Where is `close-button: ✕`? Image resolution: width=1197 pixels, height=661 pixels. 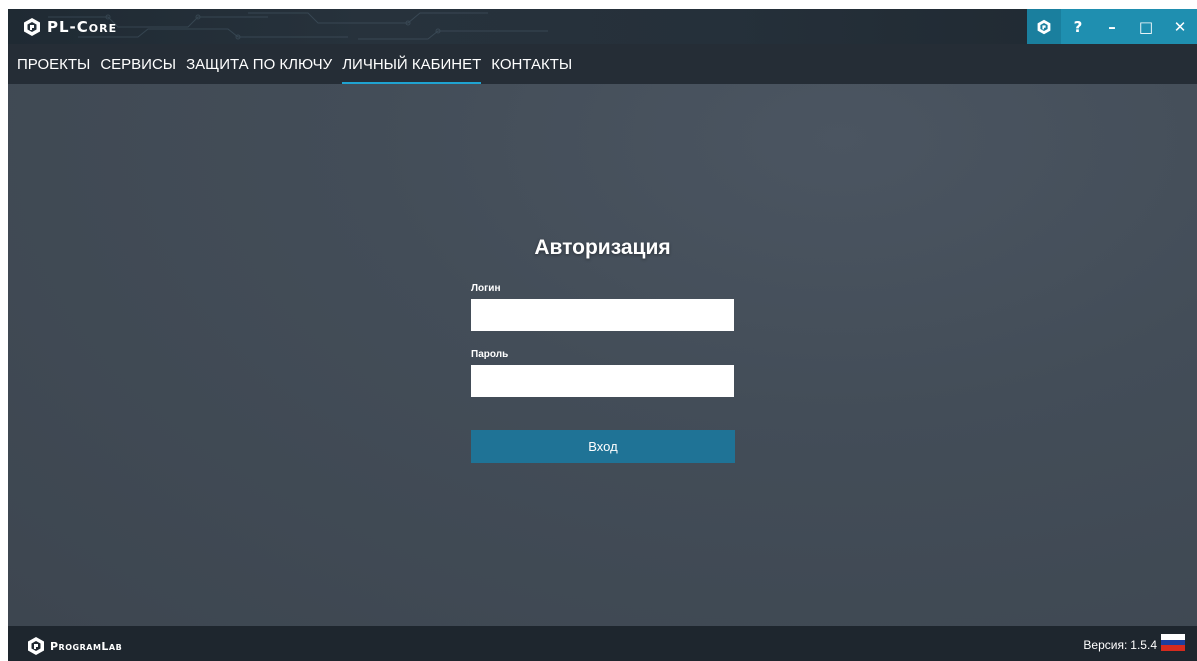 close-button: ✕ is located at coordinates (1180, 26).